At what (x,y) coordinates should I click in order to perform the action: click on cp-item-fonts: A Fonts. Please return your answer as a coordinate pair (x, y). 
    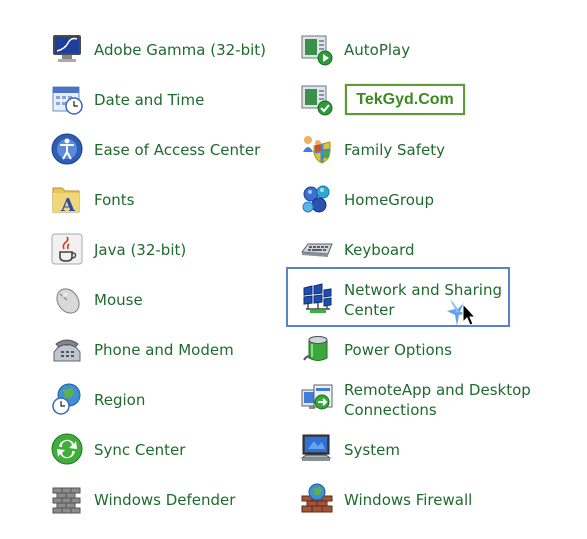
    Looking at the image, I should click on (160, 205).